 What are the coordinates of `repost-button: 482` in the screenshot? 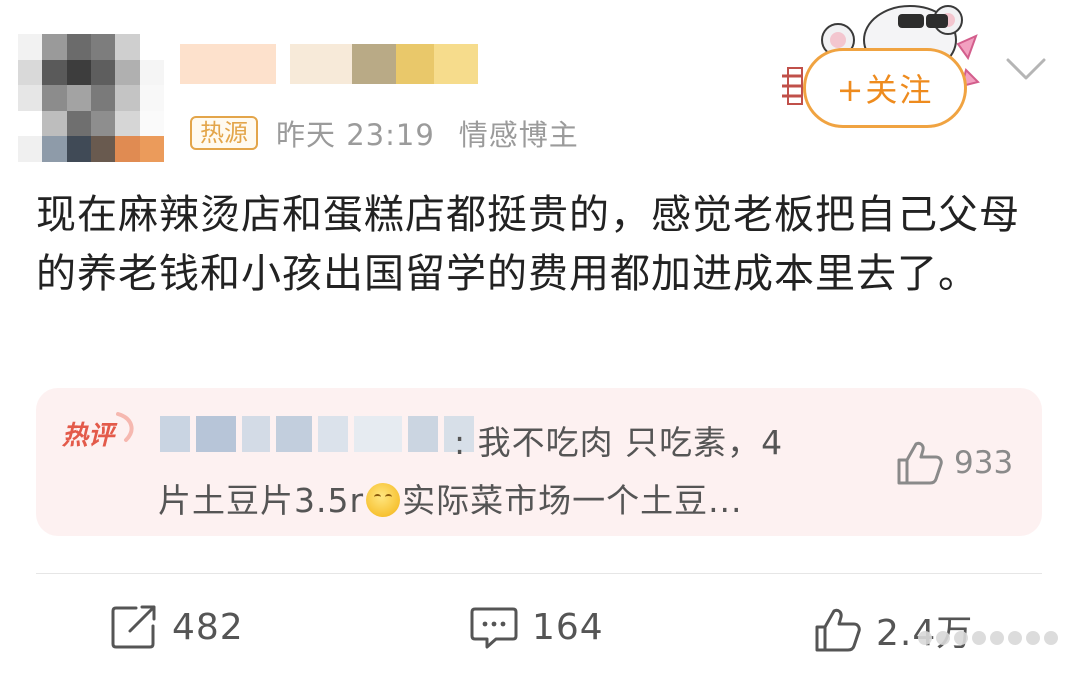 It's located at (177, 627).